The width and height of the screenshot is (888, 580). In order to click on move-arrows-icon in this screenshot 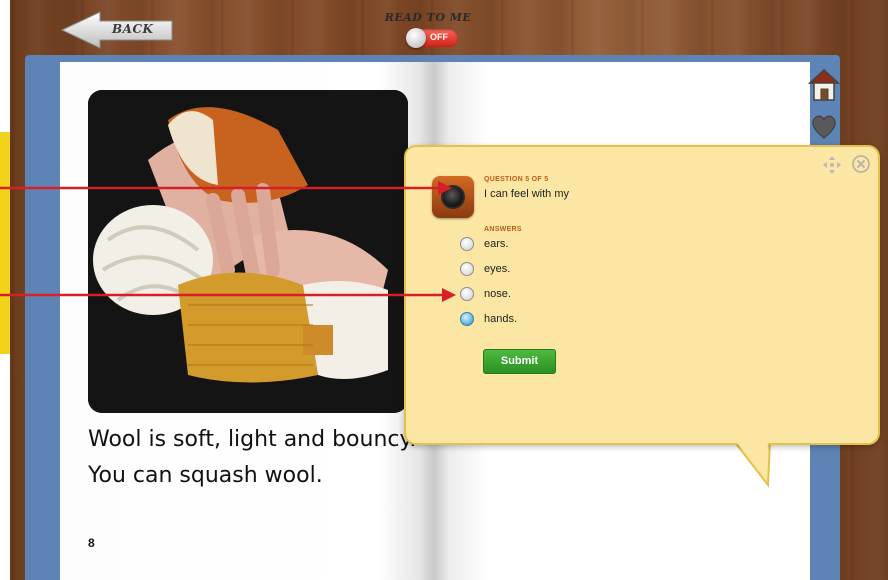, I will do `click(832, 165)`.